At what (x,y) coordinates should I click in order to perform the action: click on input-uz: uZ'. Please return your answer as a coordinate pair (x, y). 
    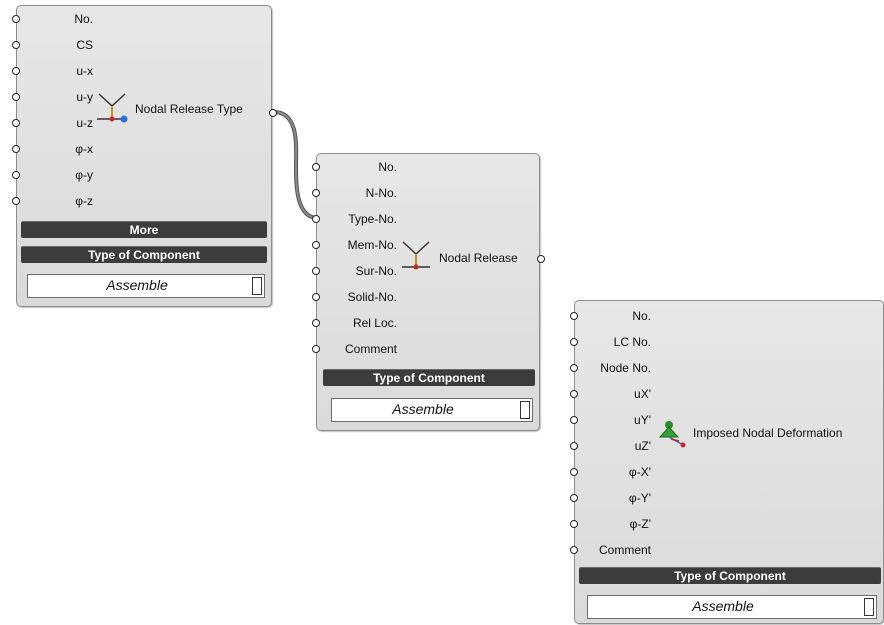
    Looking at the image, I should click on (610, 446).